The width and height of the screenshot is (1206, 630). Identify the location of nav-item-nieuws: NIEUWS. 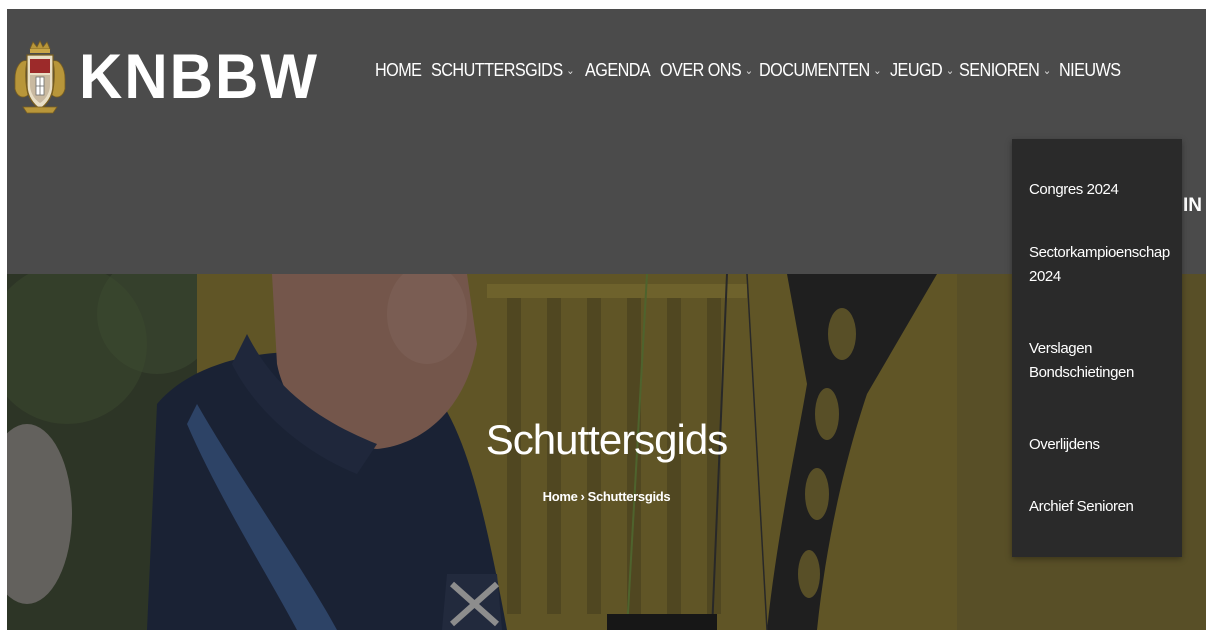
(1090, 70).